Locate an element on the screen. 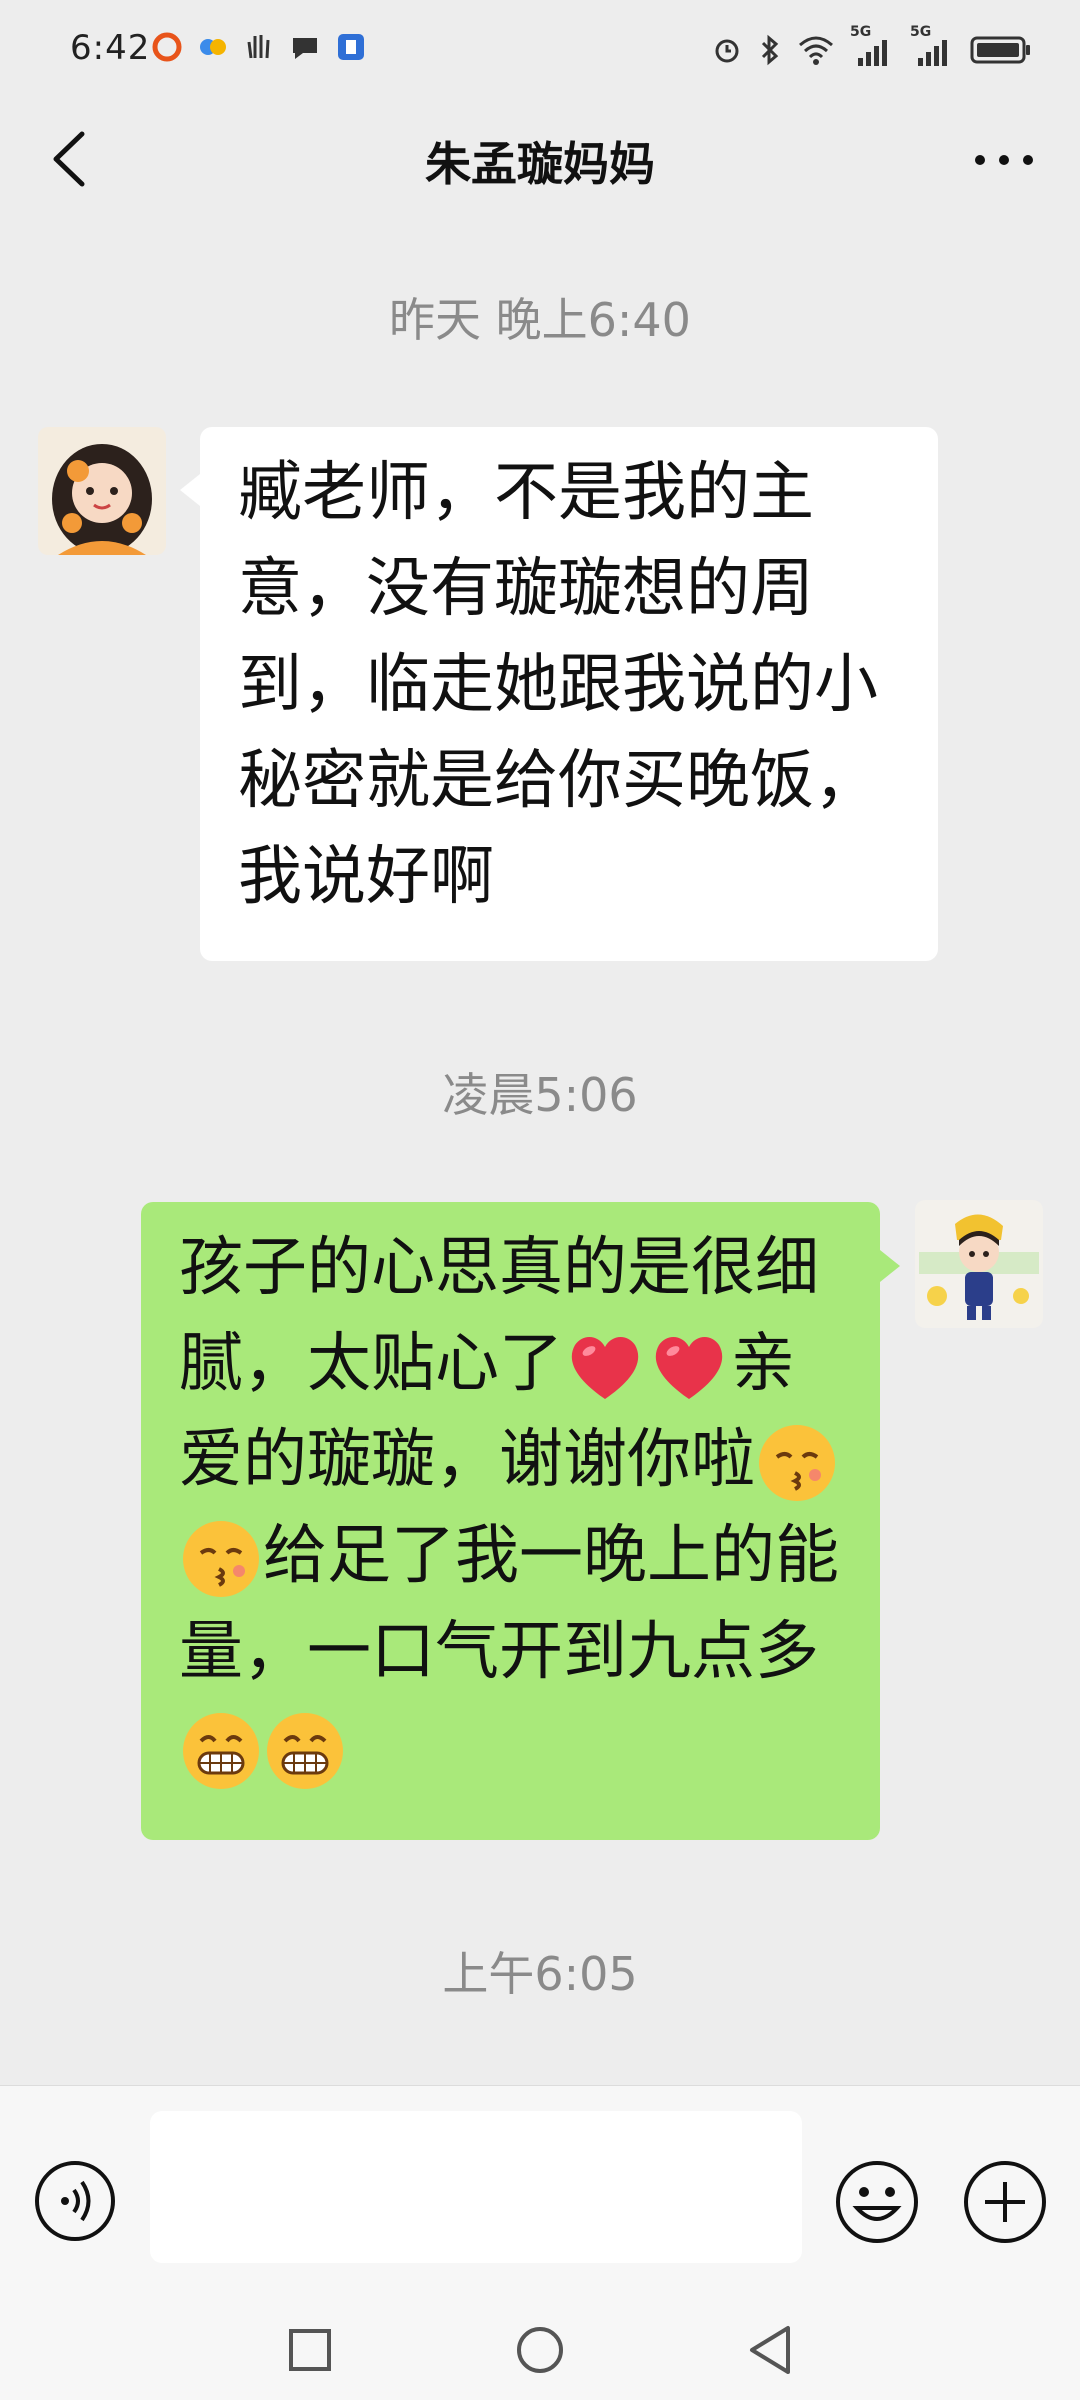 Image resolution: width=1080 pixels, height=2400 pixels. timestamp: 昨天 晚上6:40 is located at coordinates (540, 320).